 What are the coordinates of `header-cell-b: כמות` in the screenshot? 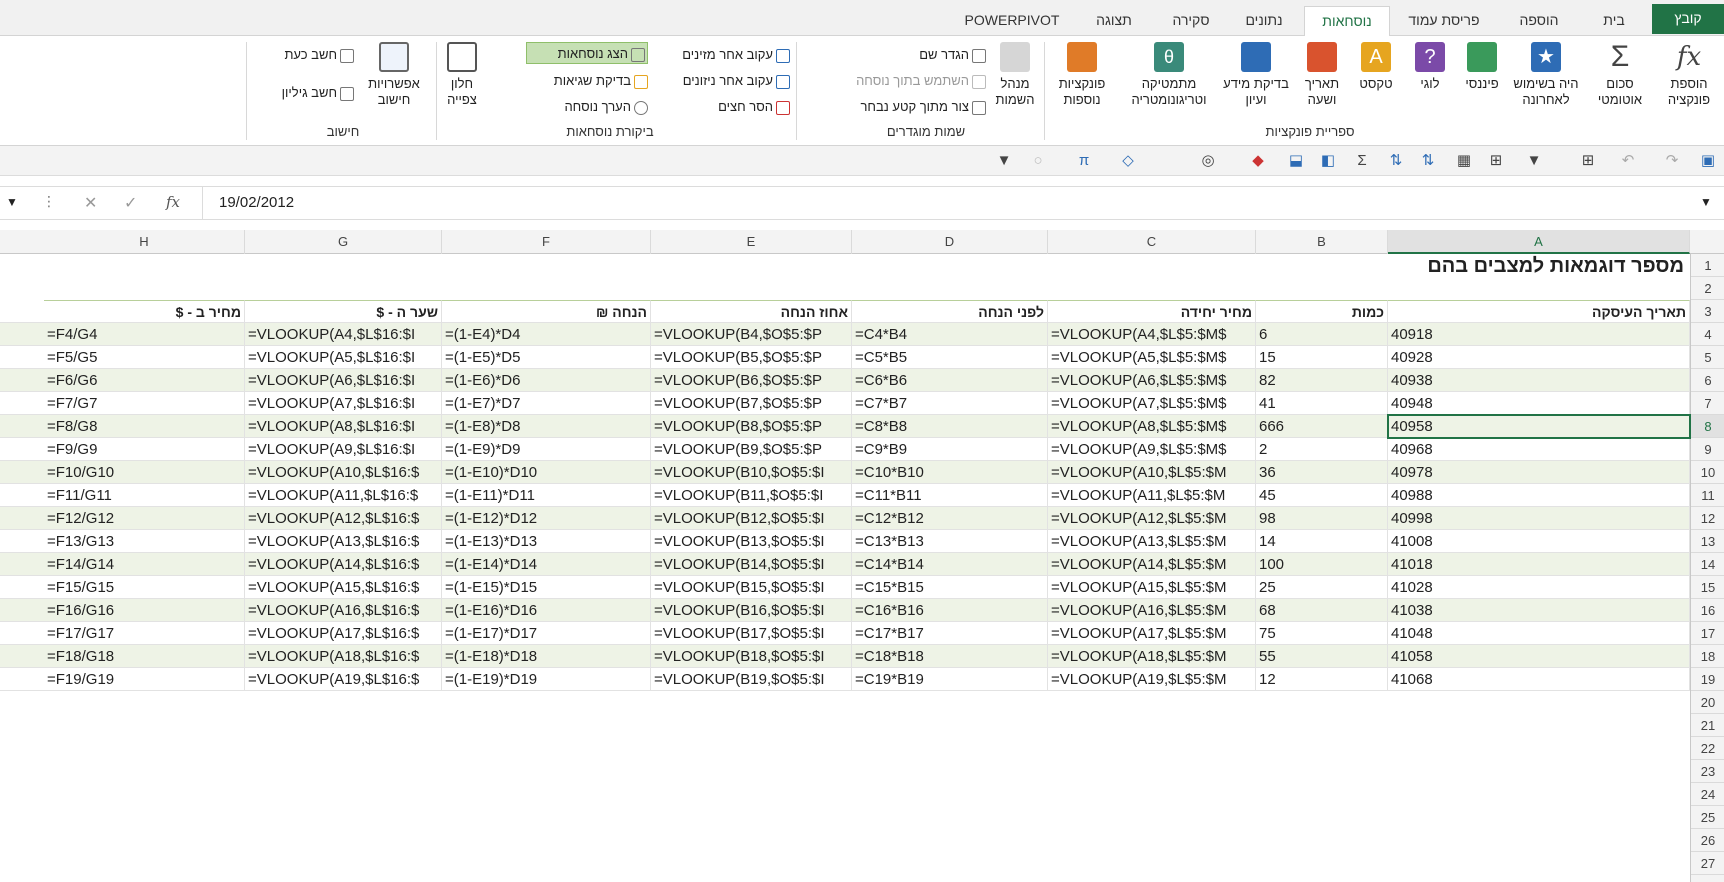 It's located at (1322, 311).